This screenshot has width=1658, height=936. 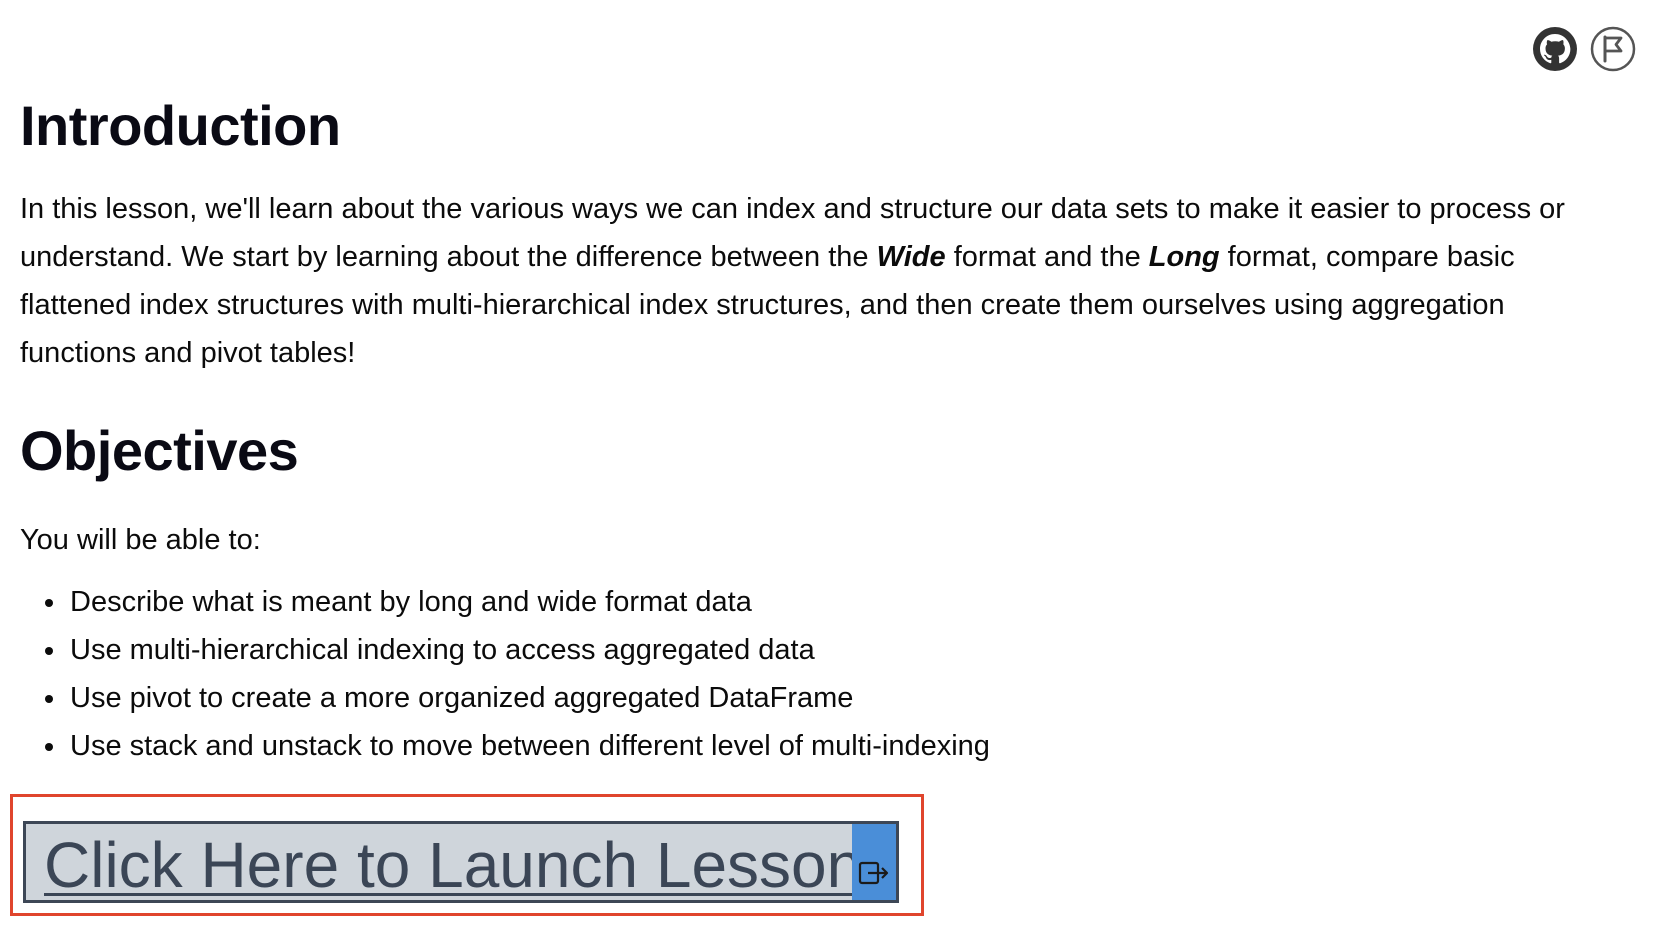 I want to click on objectives-heading: Objectives, so click(x=159, y=451).